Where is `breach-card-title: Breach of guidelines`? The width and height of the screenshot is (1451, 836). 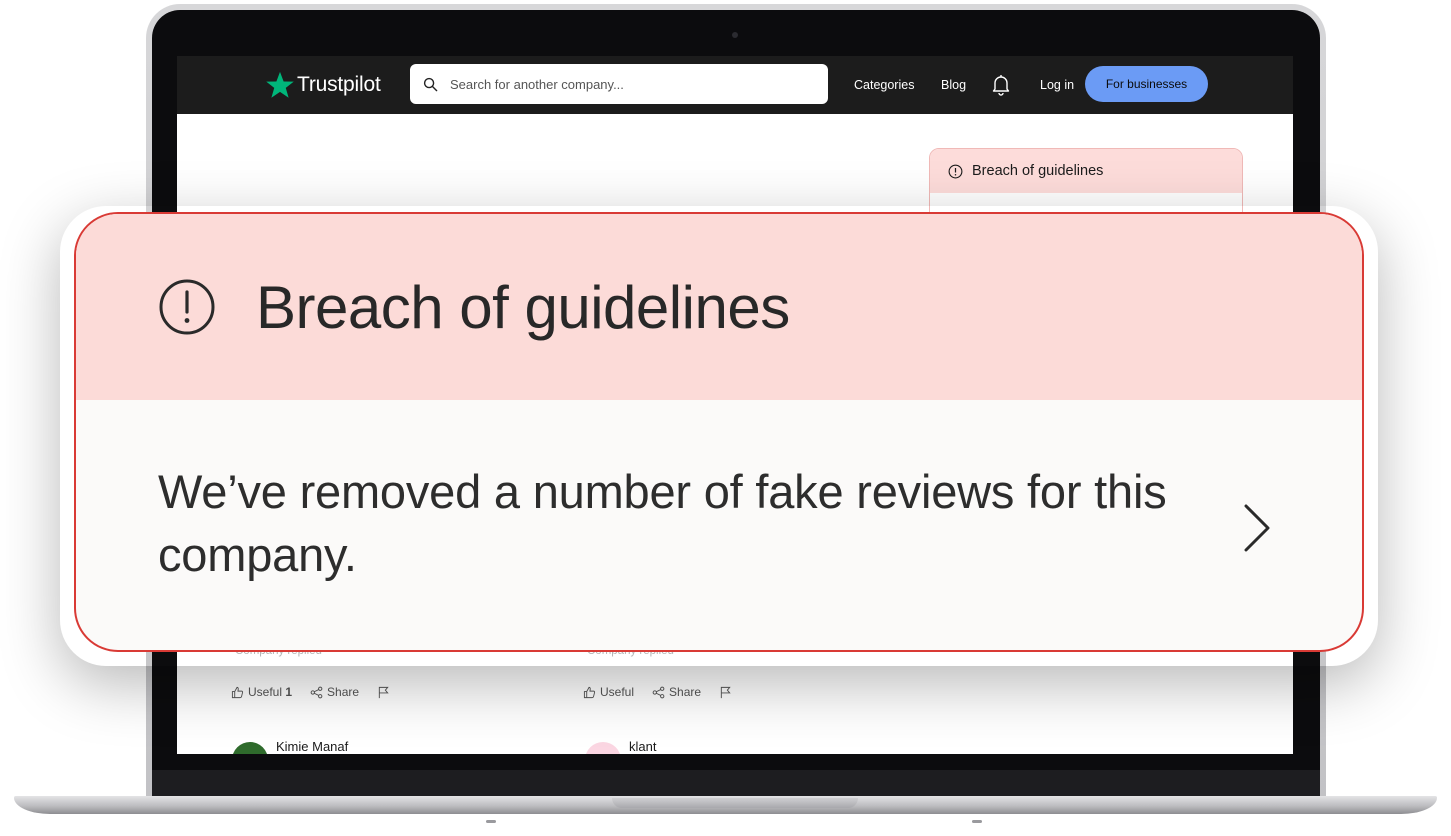
breach-card-title: Breach of guidelines is located at coordinates (1038, 171).